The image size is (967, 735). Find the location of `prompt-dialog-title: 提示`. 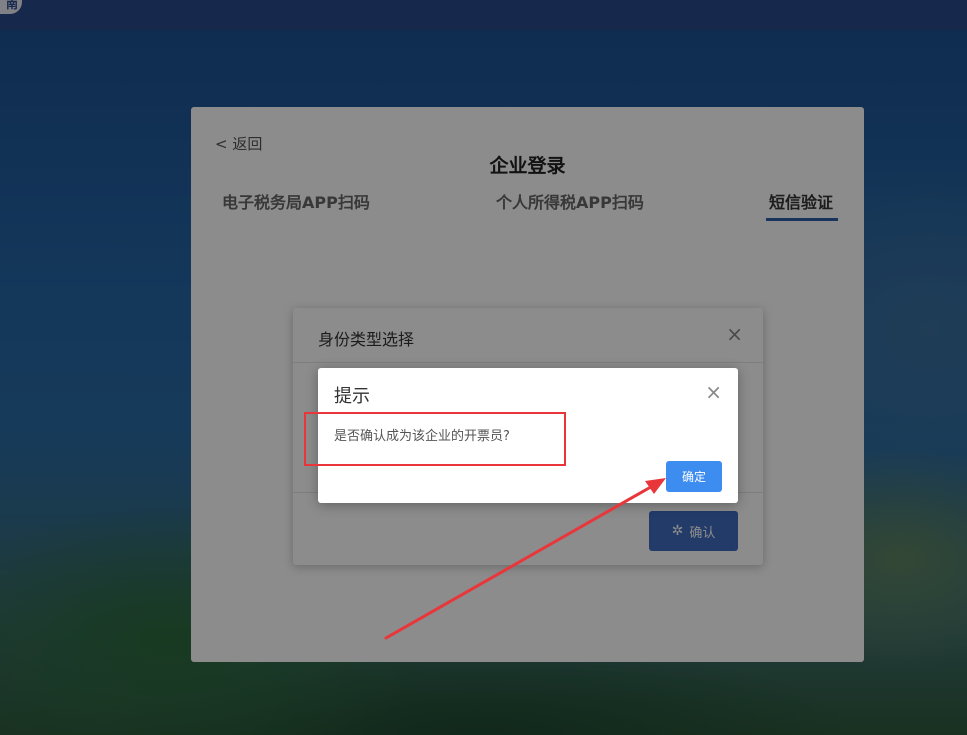

prompt-dialog-title: 提示 is located at coordinates (352, 396).